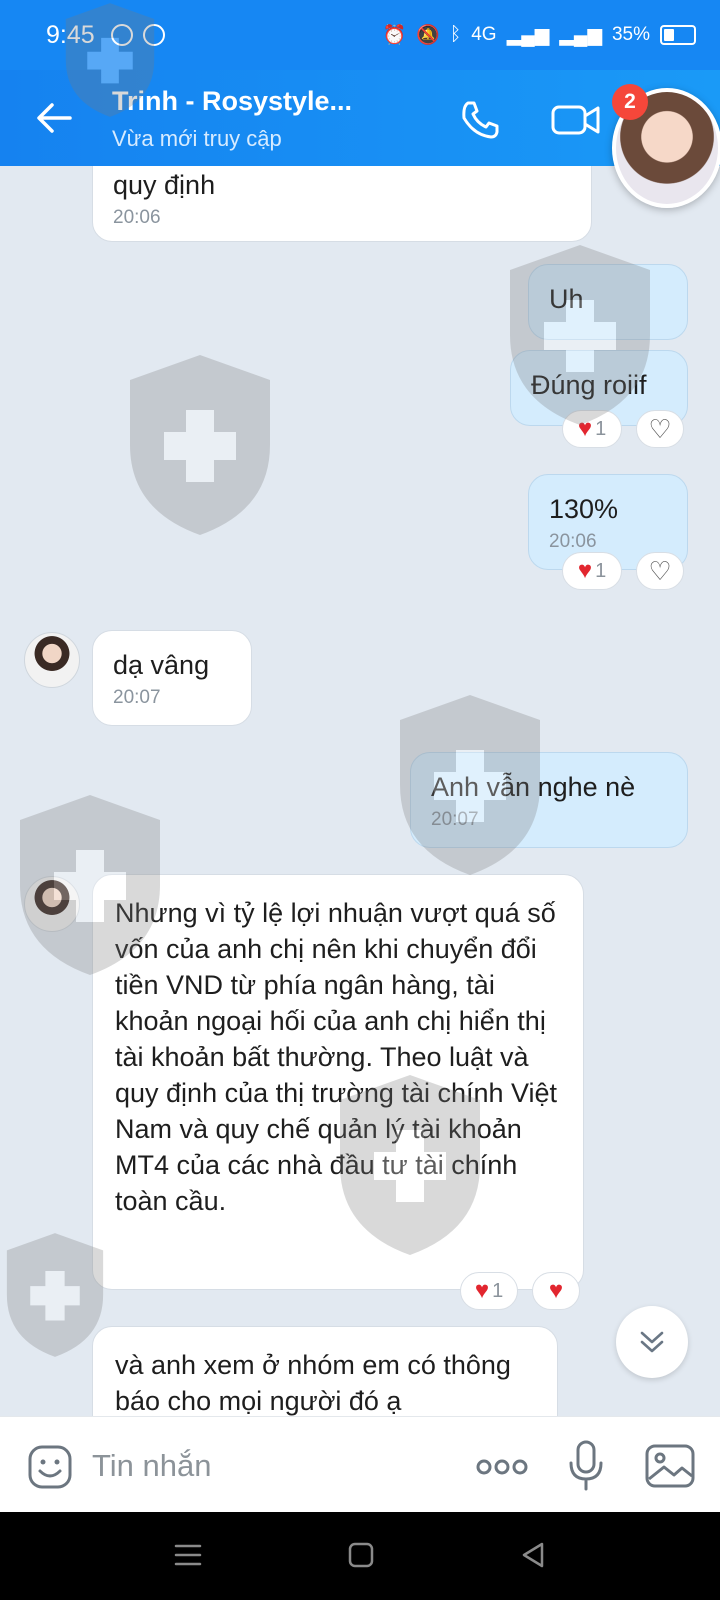  Describe the element at coordinates (342, 204) in the screenshot. I see `message-bubble-incoming: quy định 20:06` at that location.